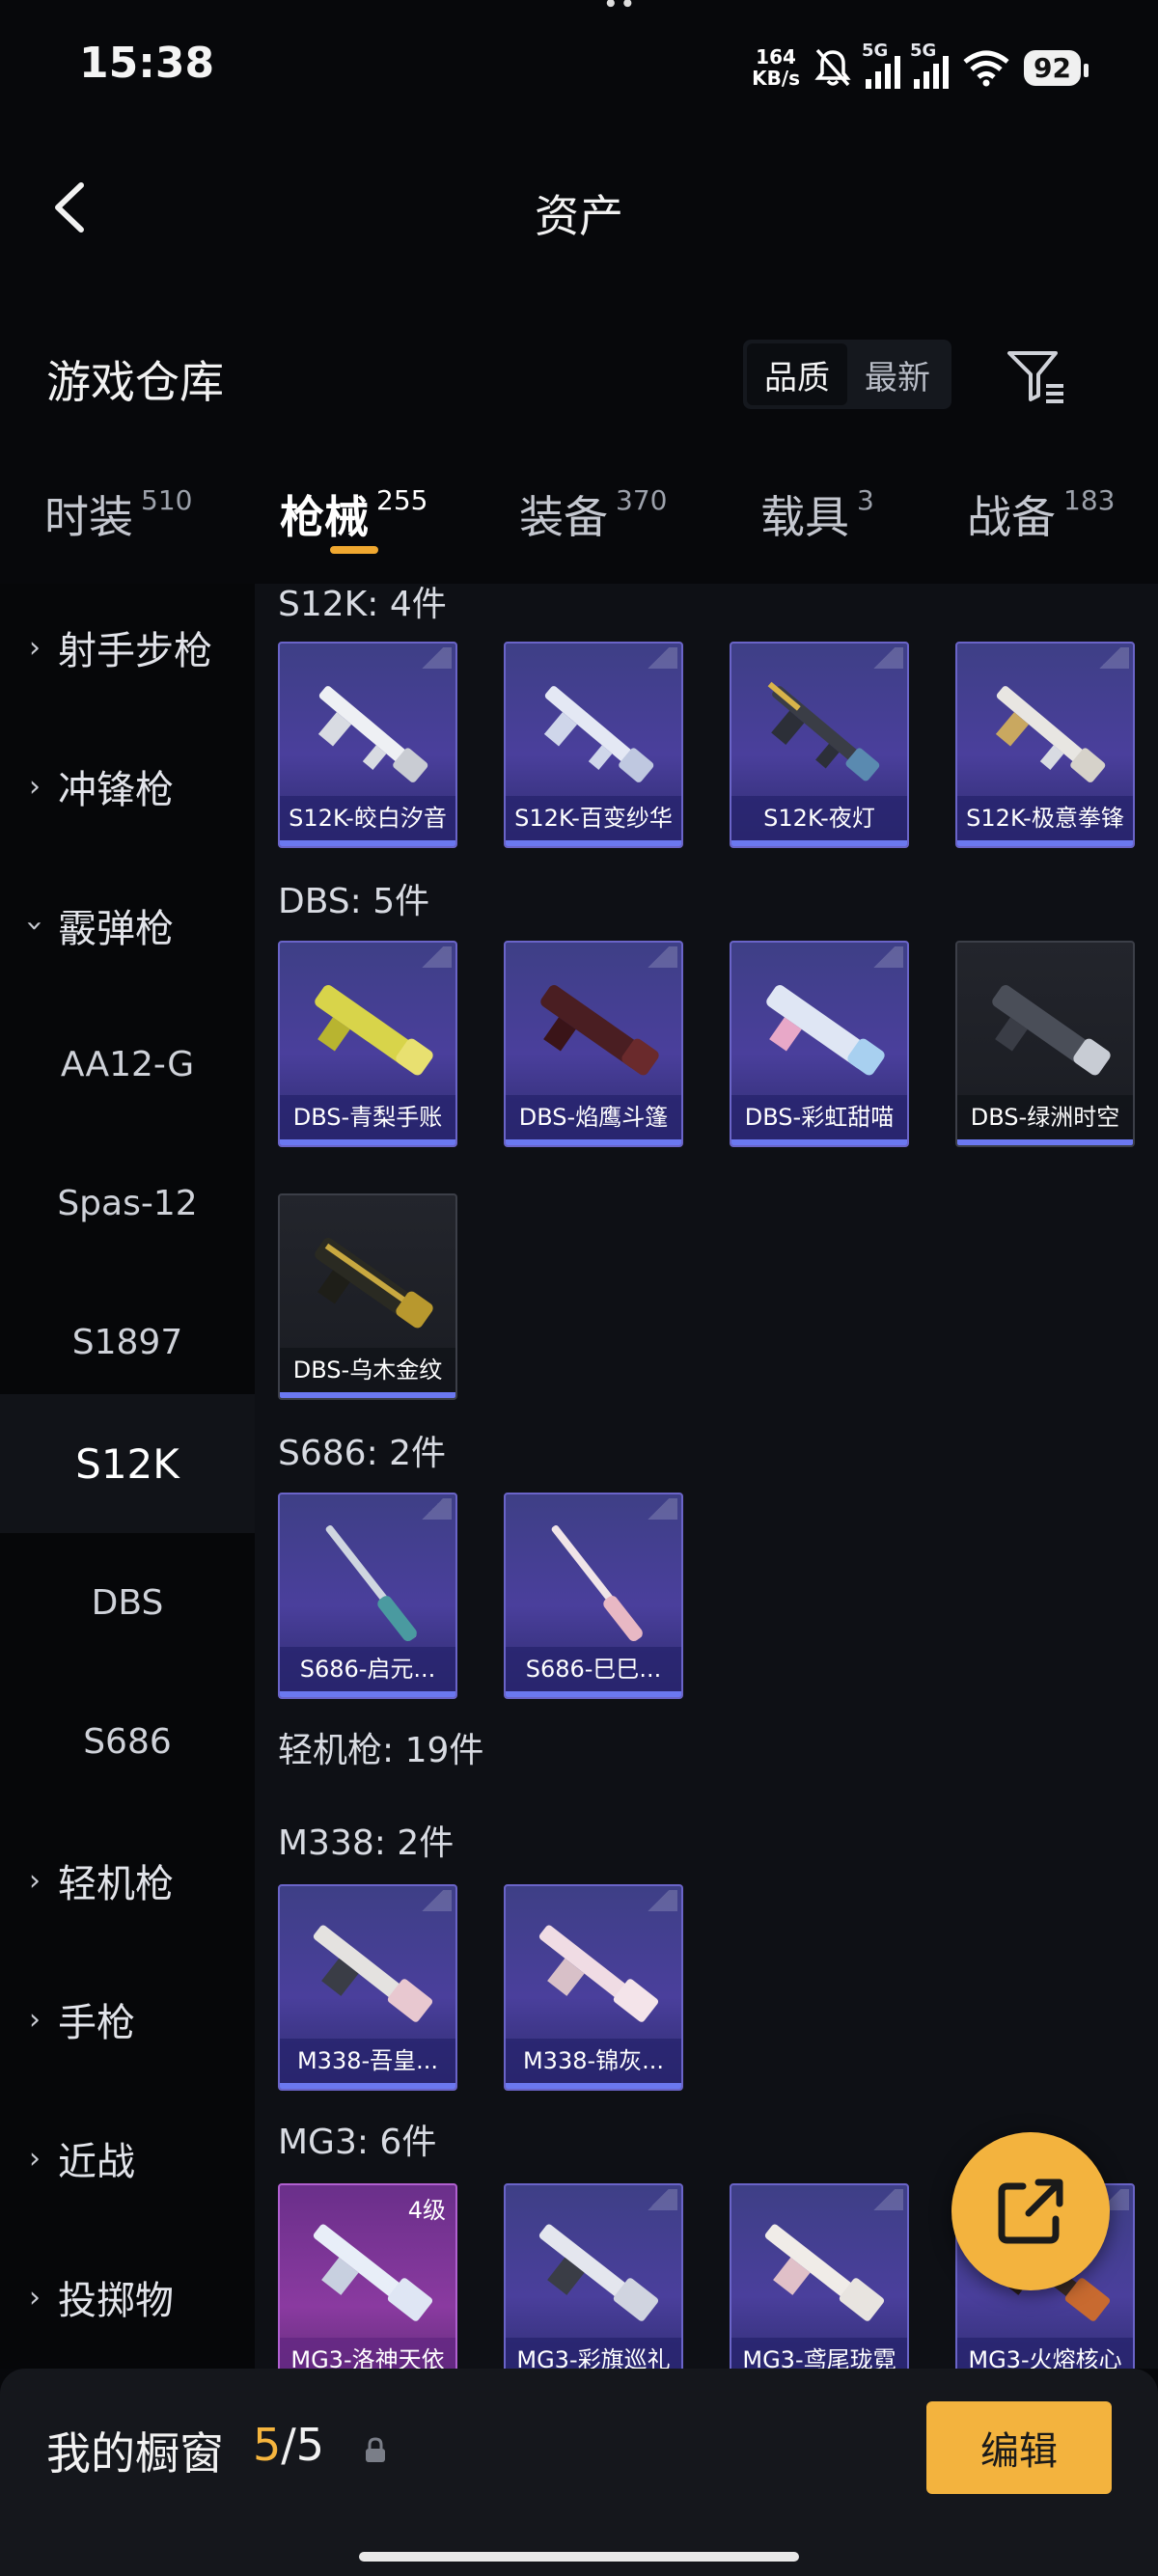  I want to click on sidebar-item-label: 霰弹枪, so click(116, 929).